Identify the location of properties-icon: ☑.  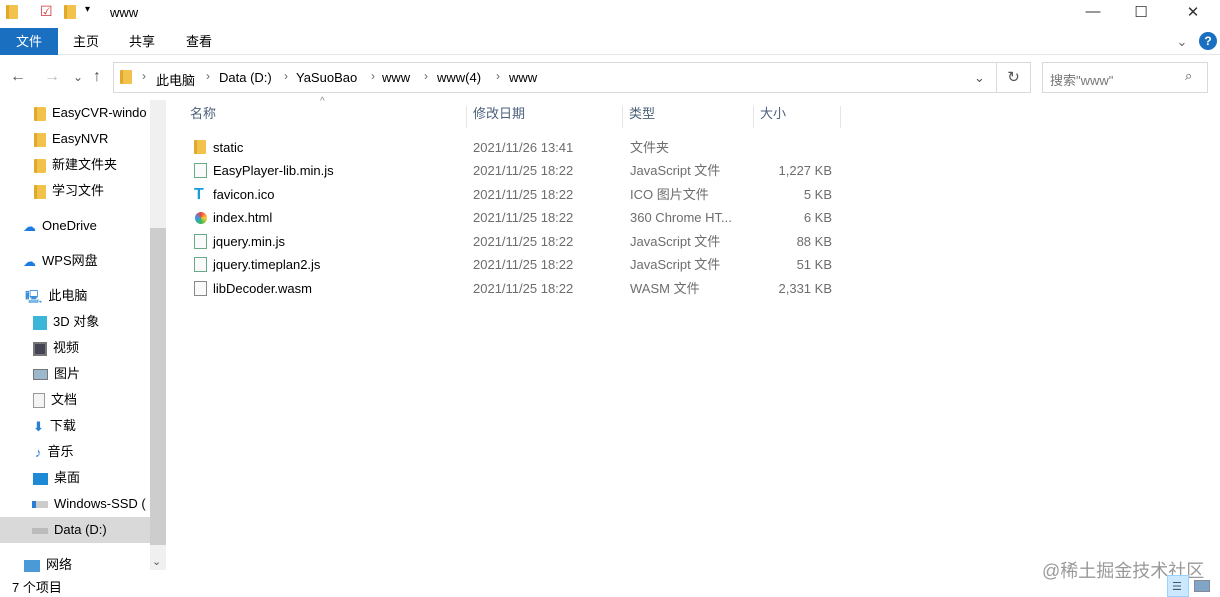
(46, 11).